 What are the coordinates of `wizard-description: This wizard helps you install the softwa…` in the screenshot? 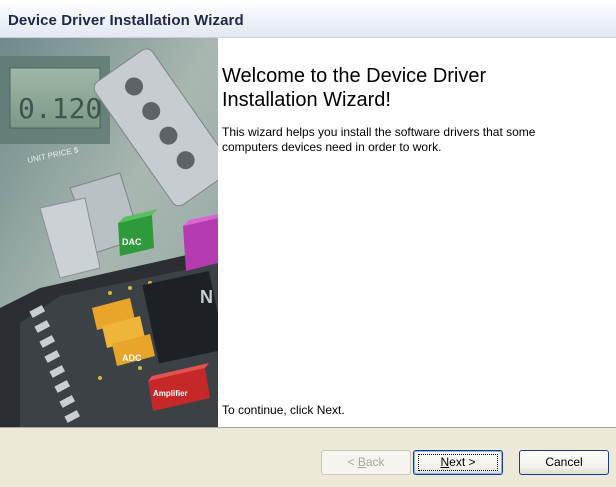 It's located at (409, 140).